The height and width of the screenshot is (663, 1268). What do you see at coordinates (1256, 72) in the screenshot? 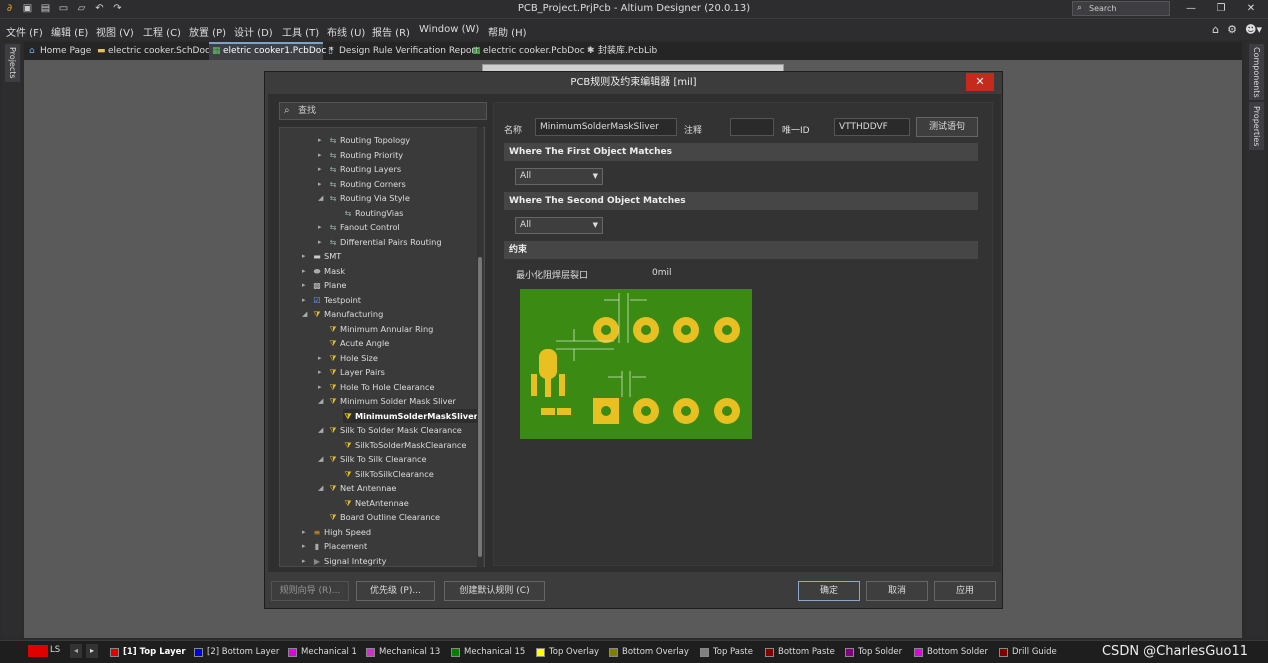
I see `components-panel-tab: Components` at bounding box center [1256, 72].